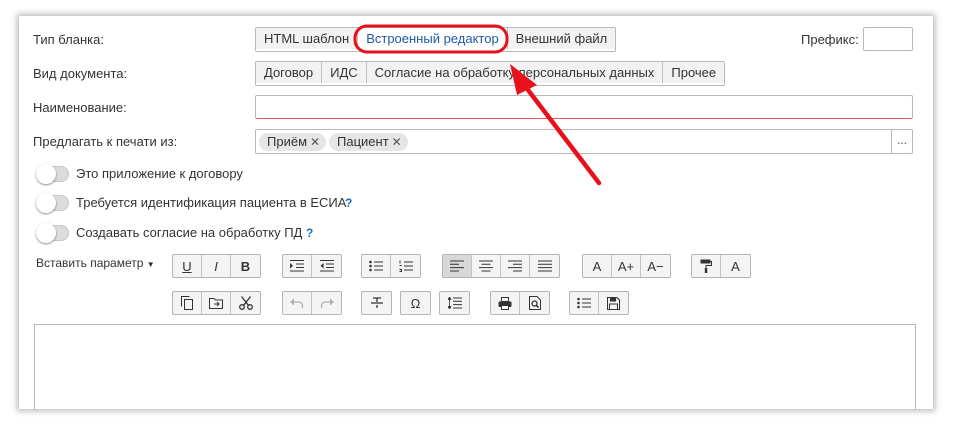 The height and width of the screenshot is (430, 953). Describe the element at coordinates (562, 134) in the screenshot. I see `annotation-arrow-shaft` at that location.